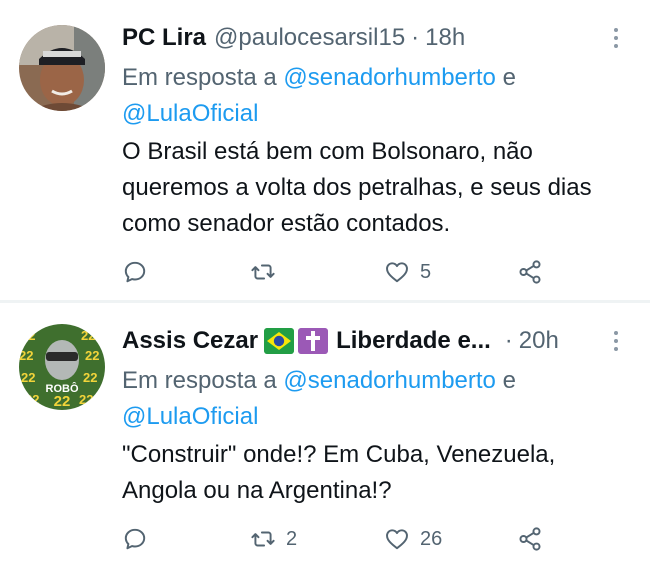 The height and width of the screenshot is (573, 650). I want to click on latin-cross-emoji, so click(313, 341).